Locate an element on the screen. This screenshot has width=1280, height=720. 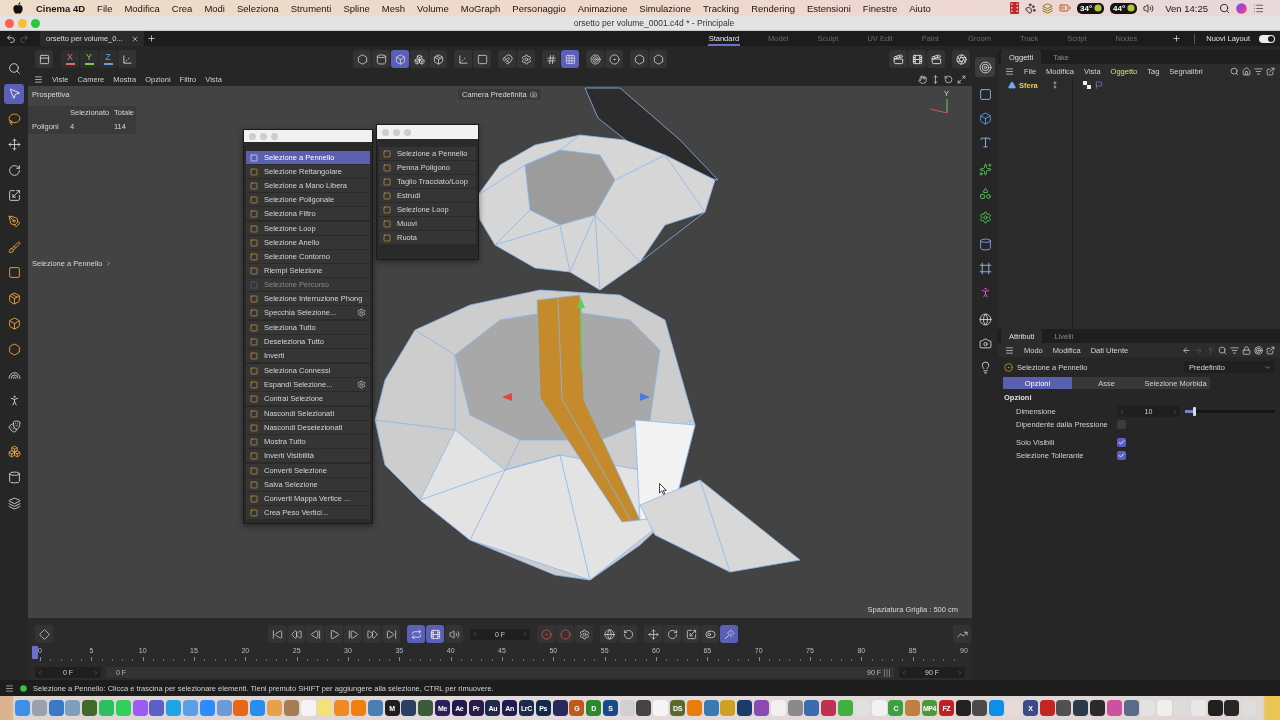
menu-item: Seleziona is located at coordinates (258, 8).